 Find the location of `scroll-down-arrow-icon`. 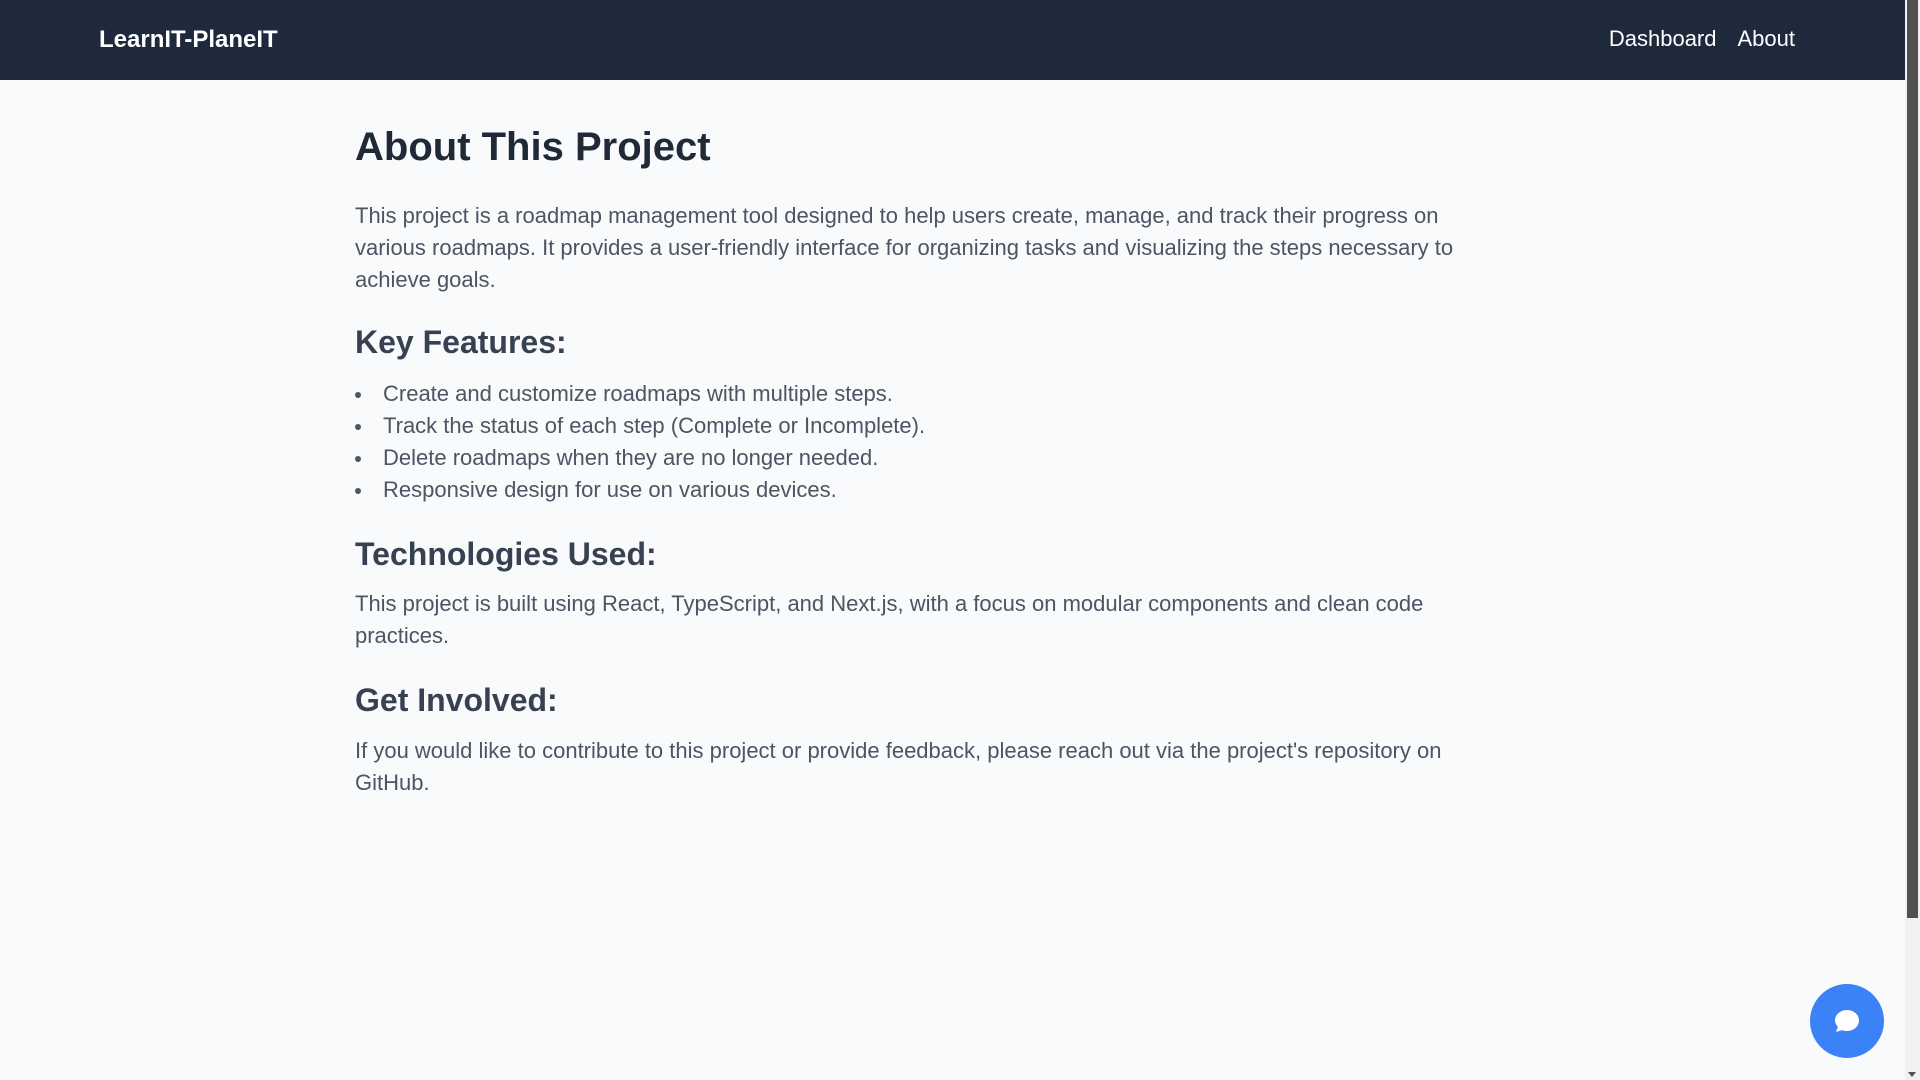

scroll-down-arrow-icon is located at coordinates (1912, 1074).